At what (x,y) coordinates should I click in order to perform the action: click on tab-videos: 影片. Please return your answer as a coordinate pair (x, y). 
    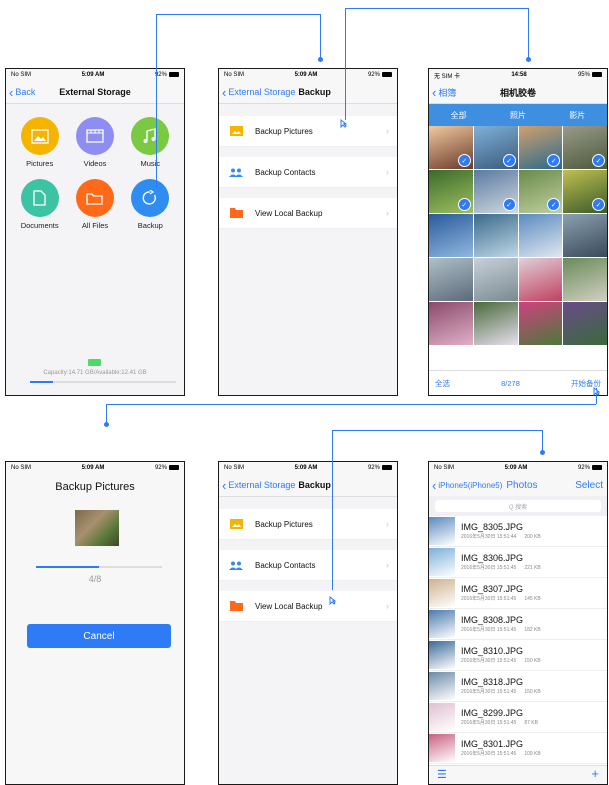
    Looking at the image, I should click on (577, 115).